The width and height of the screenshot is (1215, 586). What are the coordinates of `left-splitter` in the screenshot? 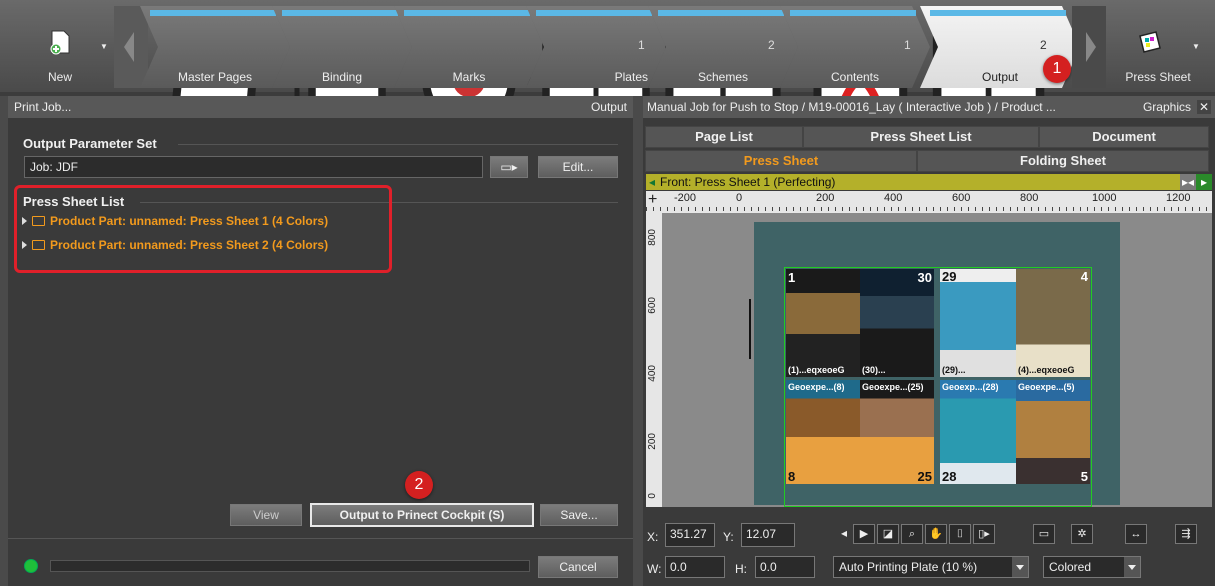 It's located at (4, 341).